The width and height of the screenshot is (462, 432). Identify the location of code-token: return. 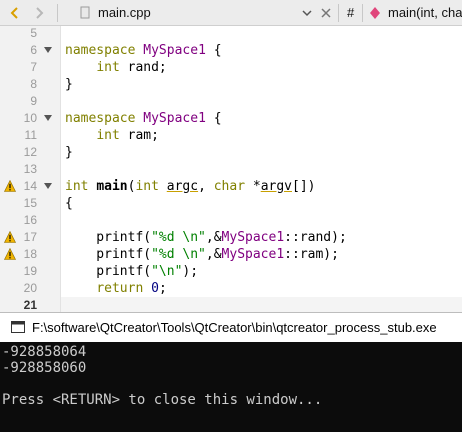
(120, 288).